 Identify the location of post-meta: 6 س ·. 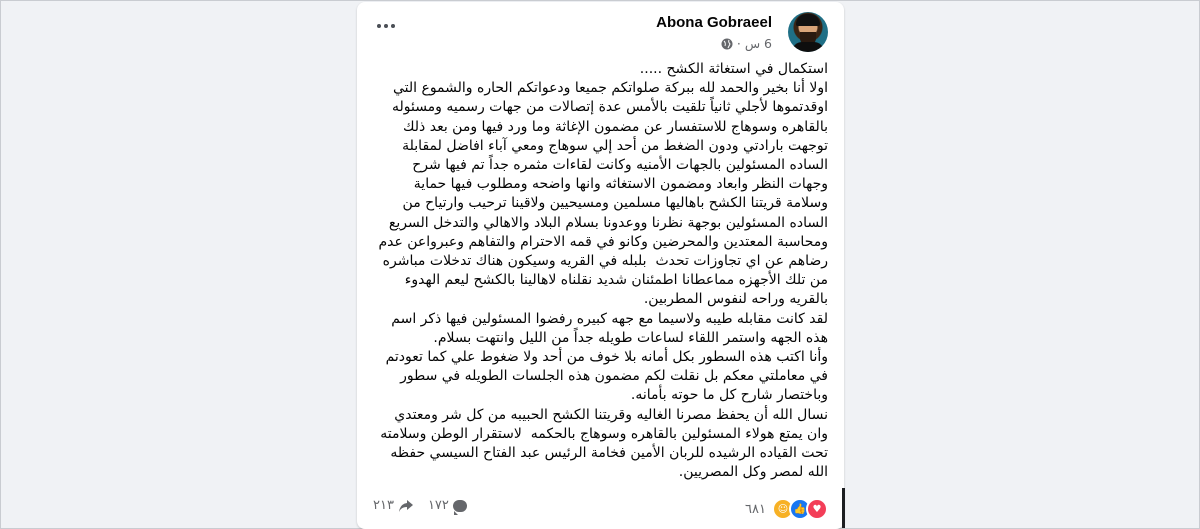
(746, 43).